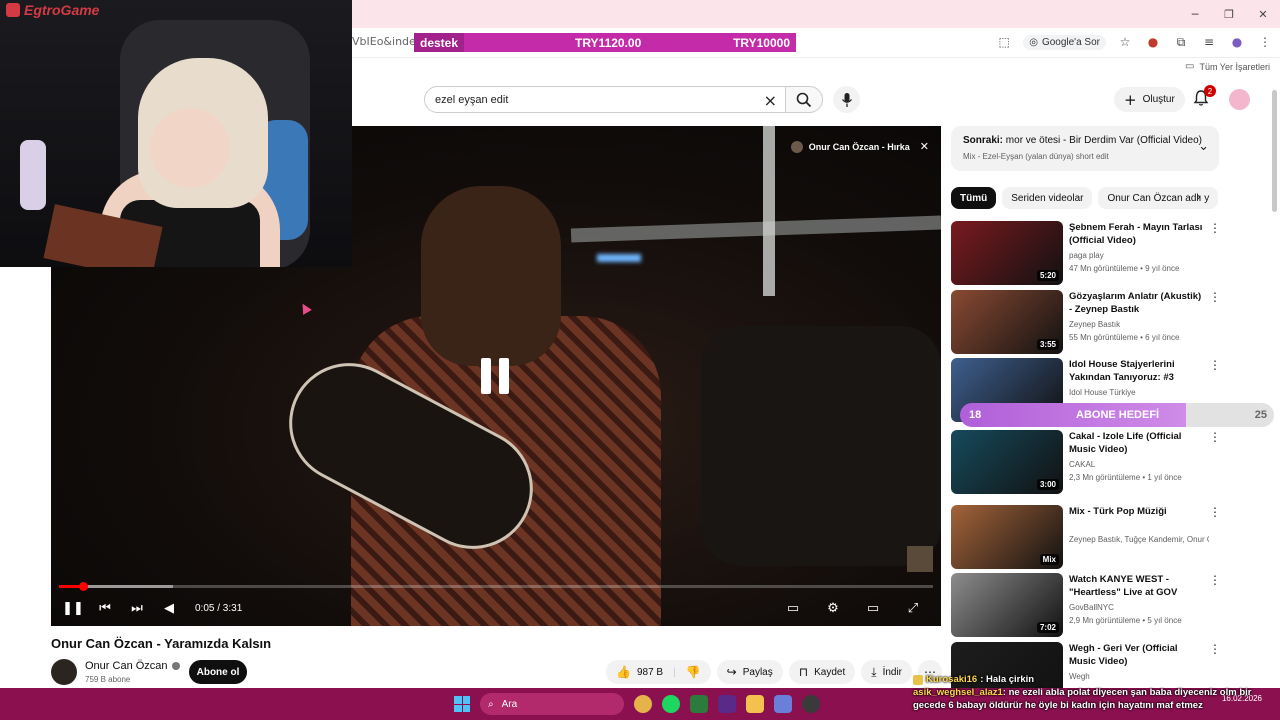 This screenshot has width=1280, height=720. I want to click on channel-name: Onur Can Özcan, so click(132, 666).